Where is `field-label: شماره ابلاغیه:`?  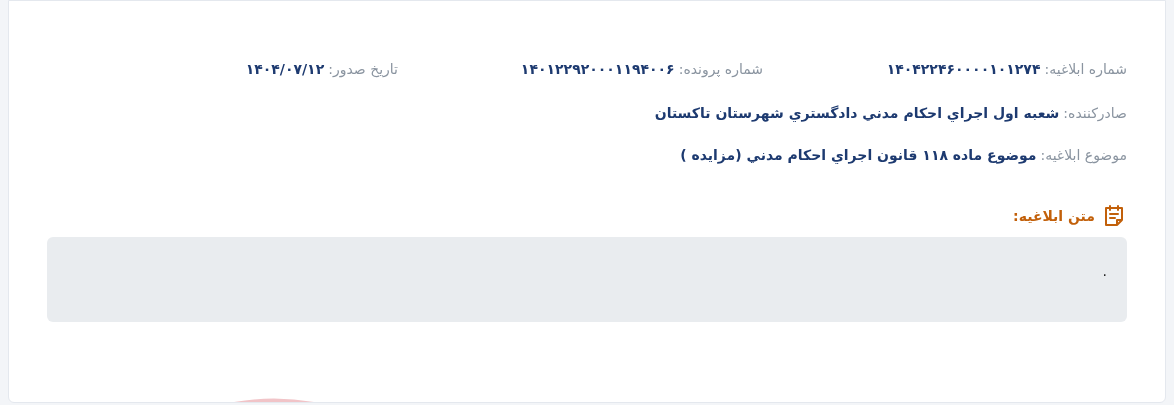
field-label: شماره ابلاغیه: is located at coordinates (1085, 69).